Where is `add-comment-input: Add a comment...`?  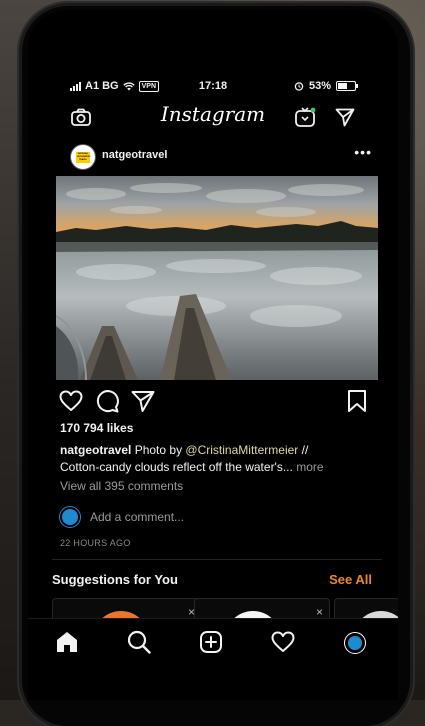 add-comment-input: Add a comment... is located at coordinates (137, 517).